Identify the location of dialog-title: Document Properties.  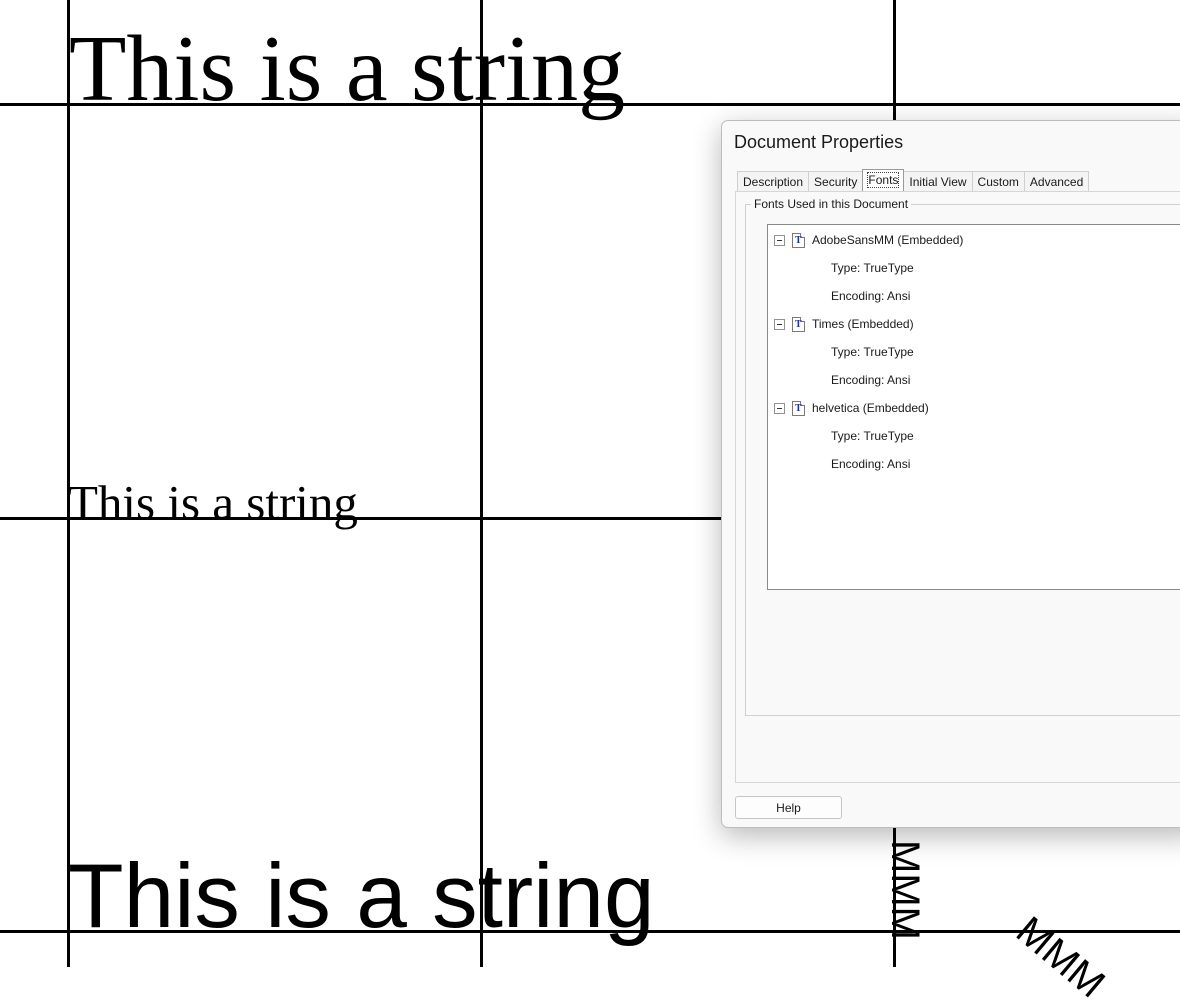
(819, 142).